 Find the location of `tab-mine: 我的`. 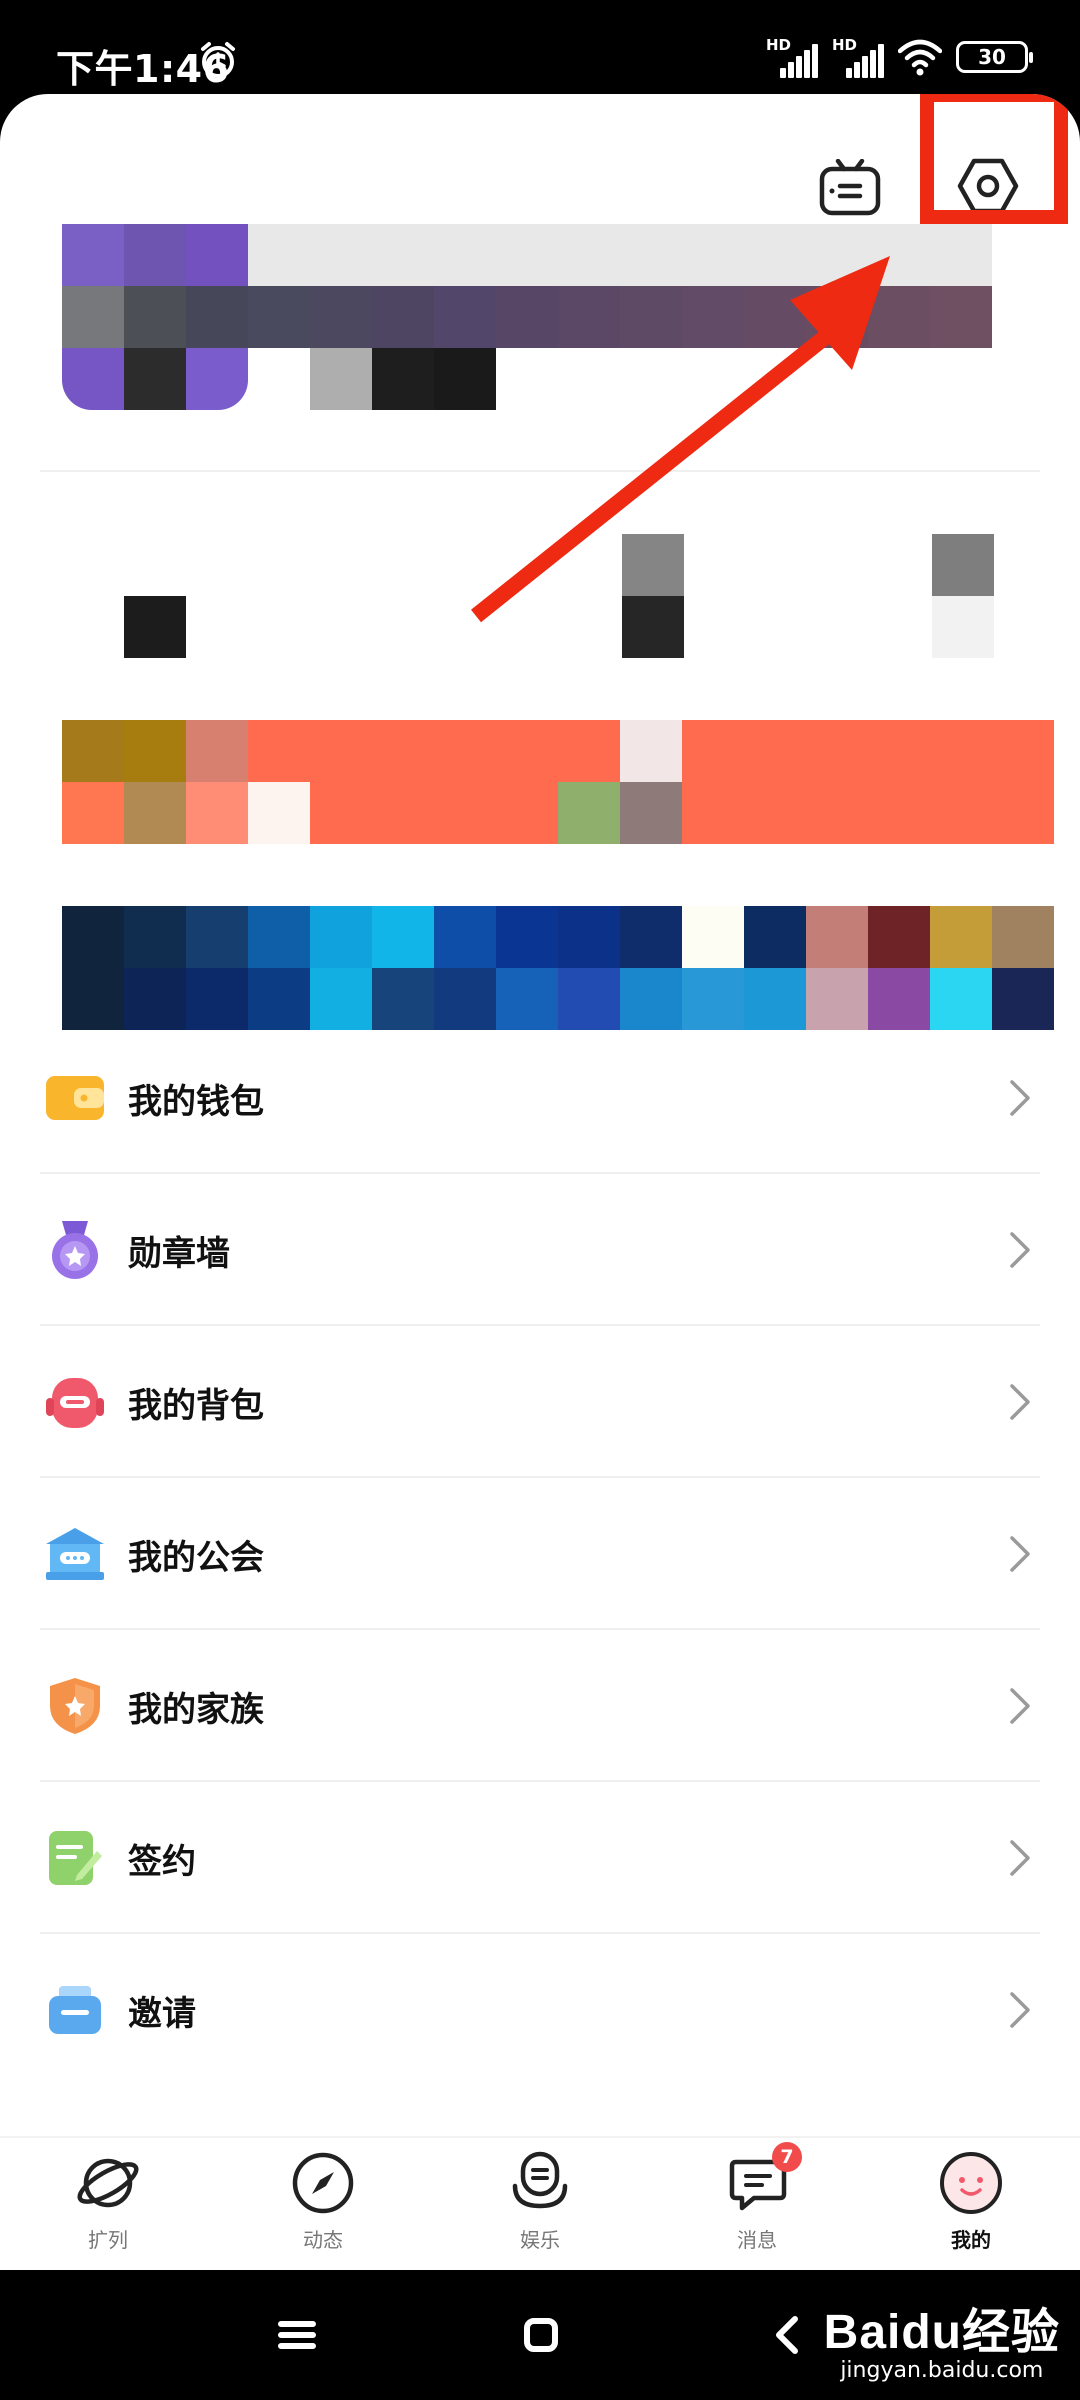

tab-mine: 我的 is located at coordinates (971, 2210).